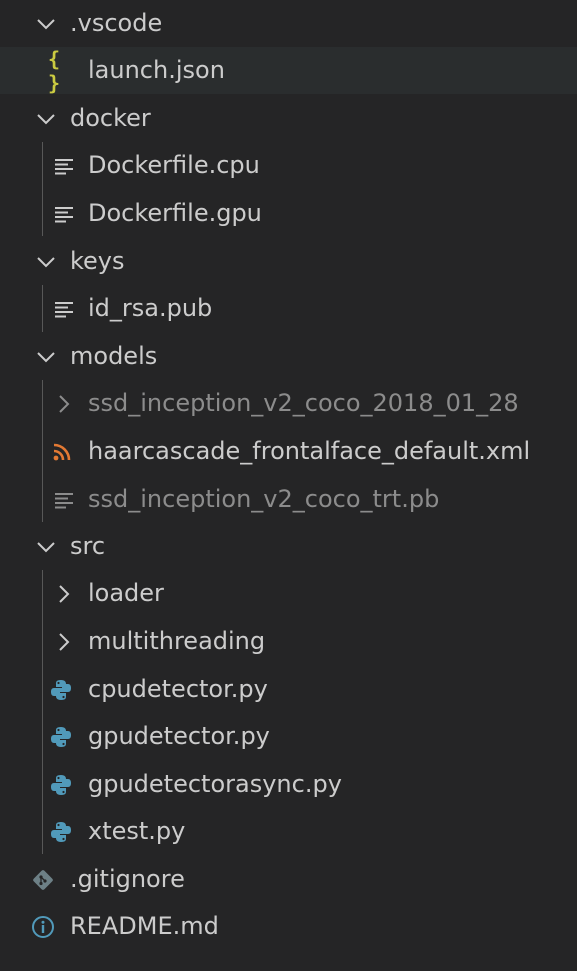 The image size is (577, 971). Describe the element at coordinates (144, 926) in the screenshot. I see `file-label: README.md` at that location.